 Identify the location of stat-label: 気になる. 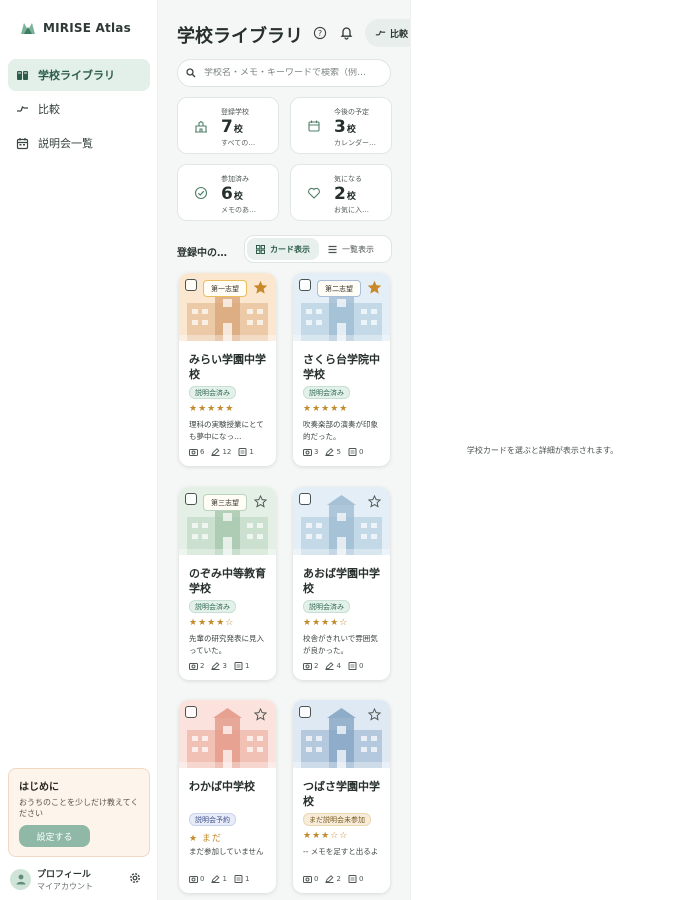
(348, 179).